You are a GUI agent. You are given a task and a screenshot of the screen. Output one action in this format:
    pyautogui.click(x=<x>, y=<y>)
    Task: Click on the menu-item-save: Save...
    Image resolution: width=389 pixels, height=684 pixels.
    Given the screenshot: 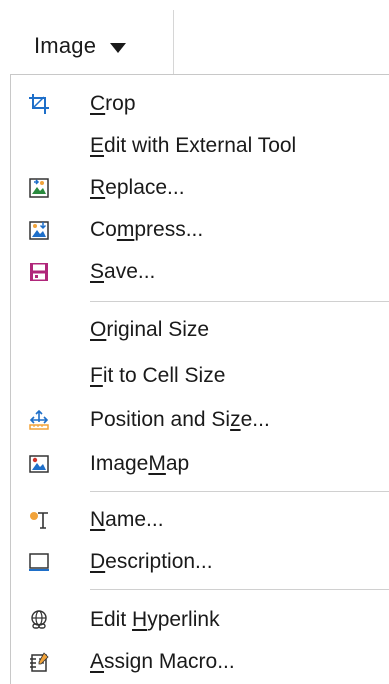 What is the action you would take?
    pyautogui.click(x=200, y=272)
    